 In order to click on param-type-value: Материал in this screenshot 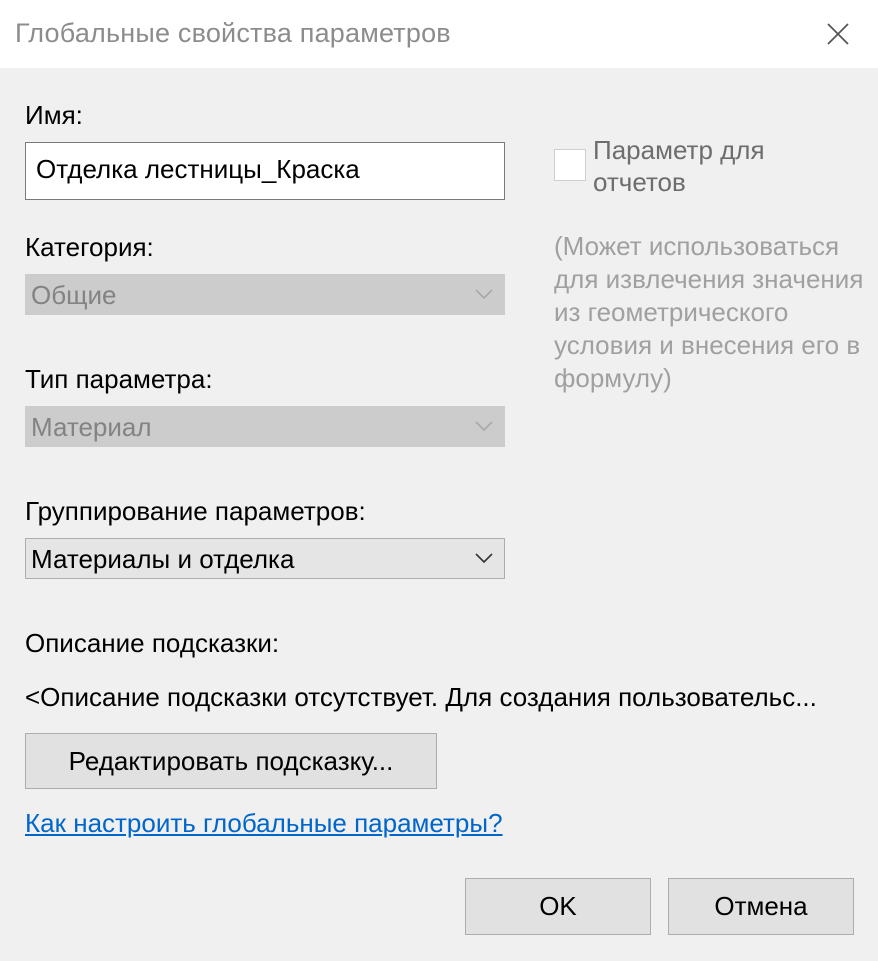, I will do `click(91, 427)`.